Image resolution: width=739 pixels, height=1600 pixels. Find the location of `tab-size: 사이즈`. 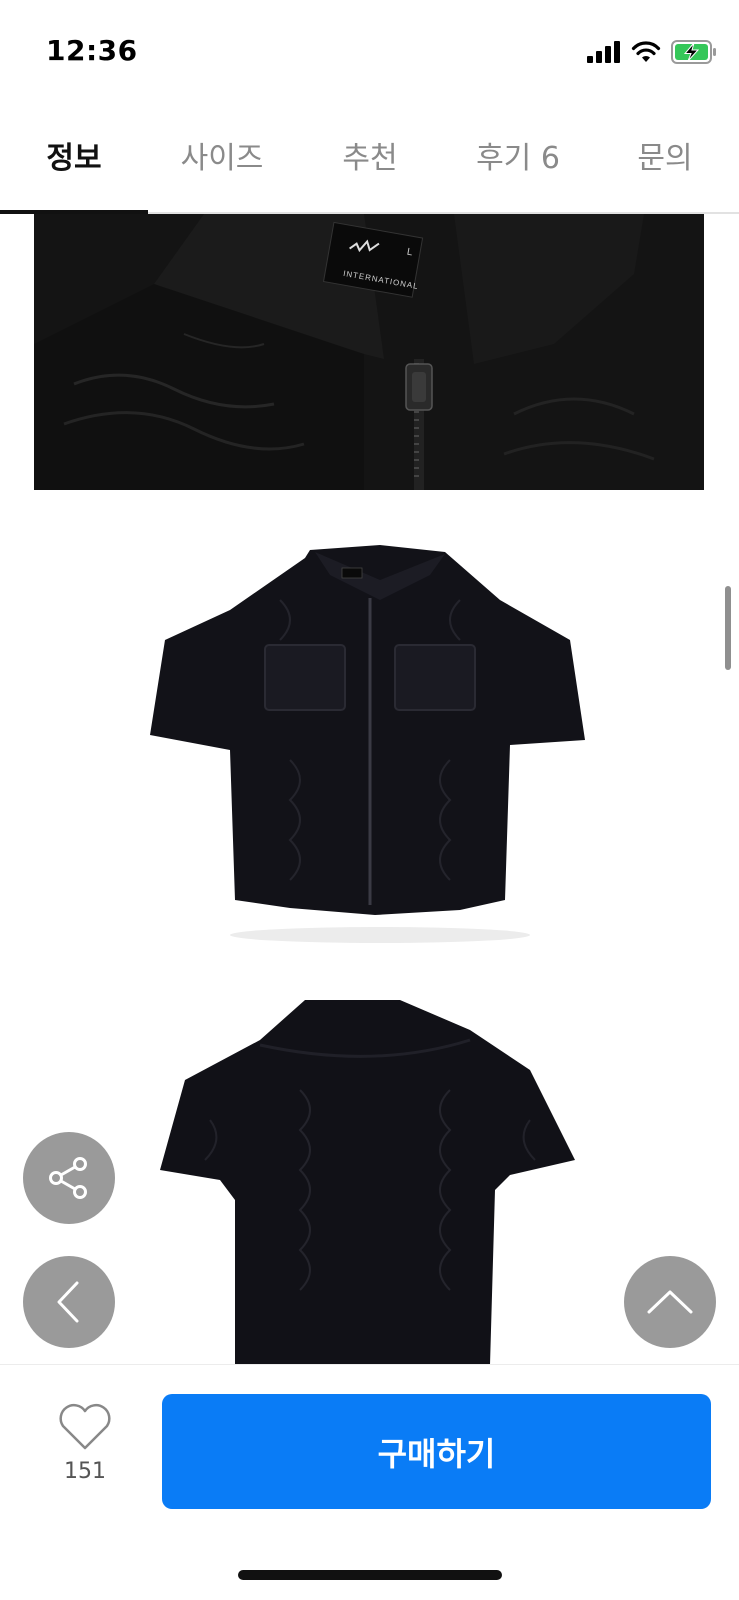

tab-size: 사이즈 is located at coordinates (222, 155).